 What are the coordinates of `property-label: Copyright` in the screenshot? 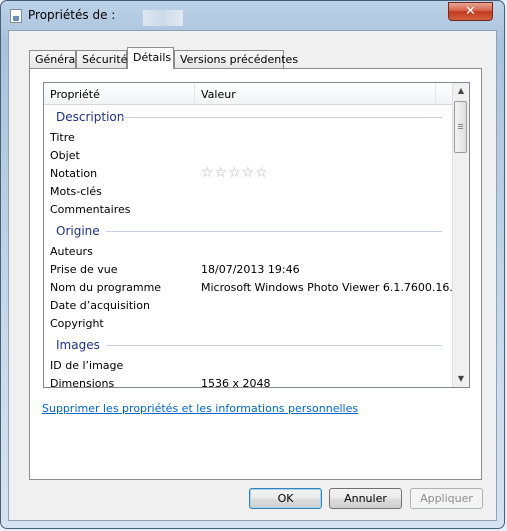 It's located at (77, 323).